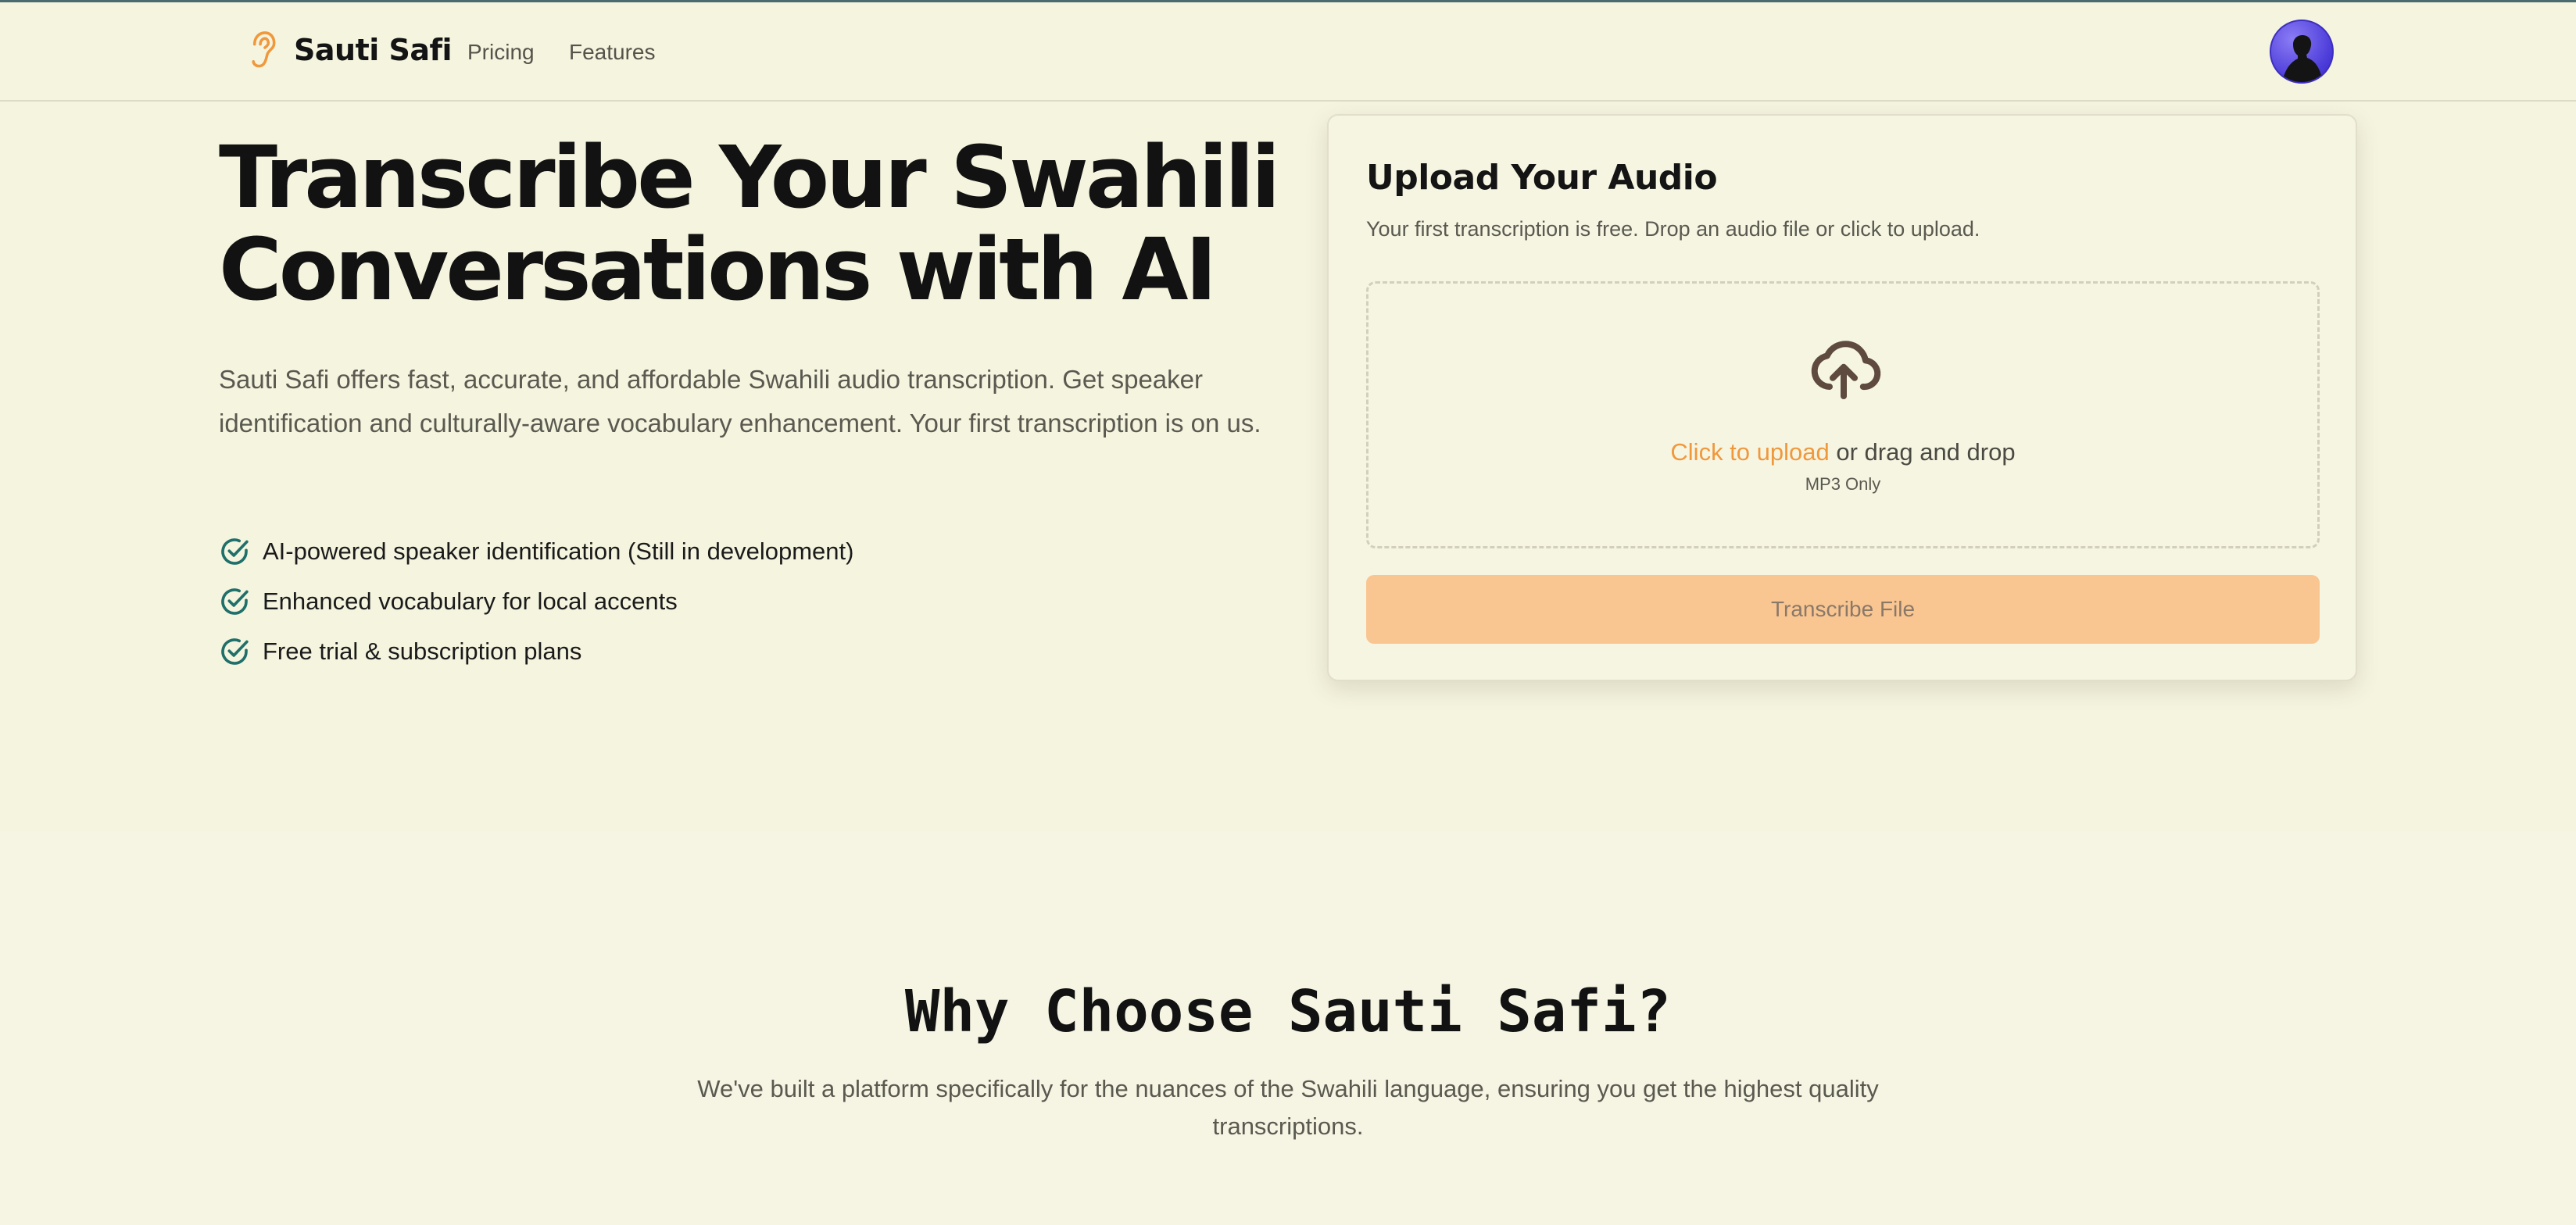 The width and height of the screenshot is (2576, 1225). What do you see at coordinates (470, 601) in the screenshot?
I see `feature-label: Enhanced vocabulary for local accents` at bounding box center [470, 601].